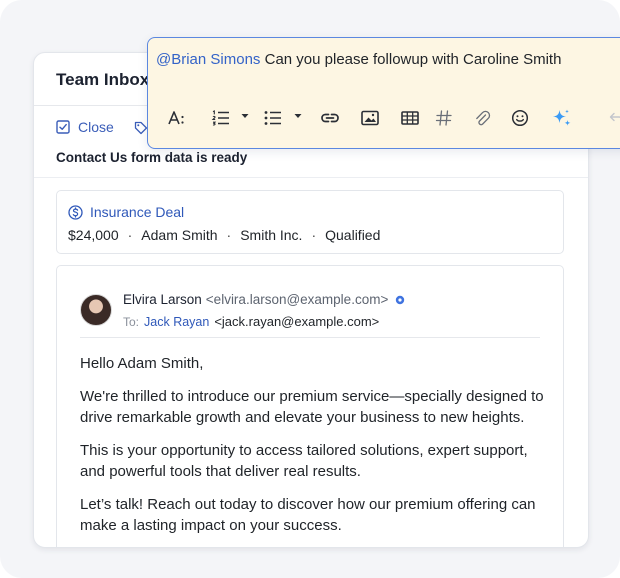 This screenshot has width=620, height=578. What do you see at coordinates (162, 299) in the screenshot?
I see `sender-name: Elvira Larson` at bounding box center [162, 299].